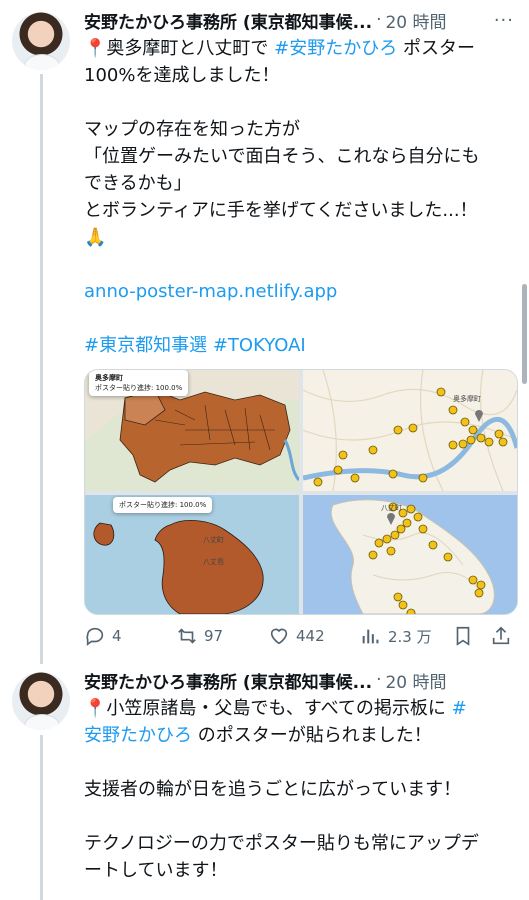 The width and height of the screenshot is (529, 900). I want to click on like-count: 442, so click(310, 636).